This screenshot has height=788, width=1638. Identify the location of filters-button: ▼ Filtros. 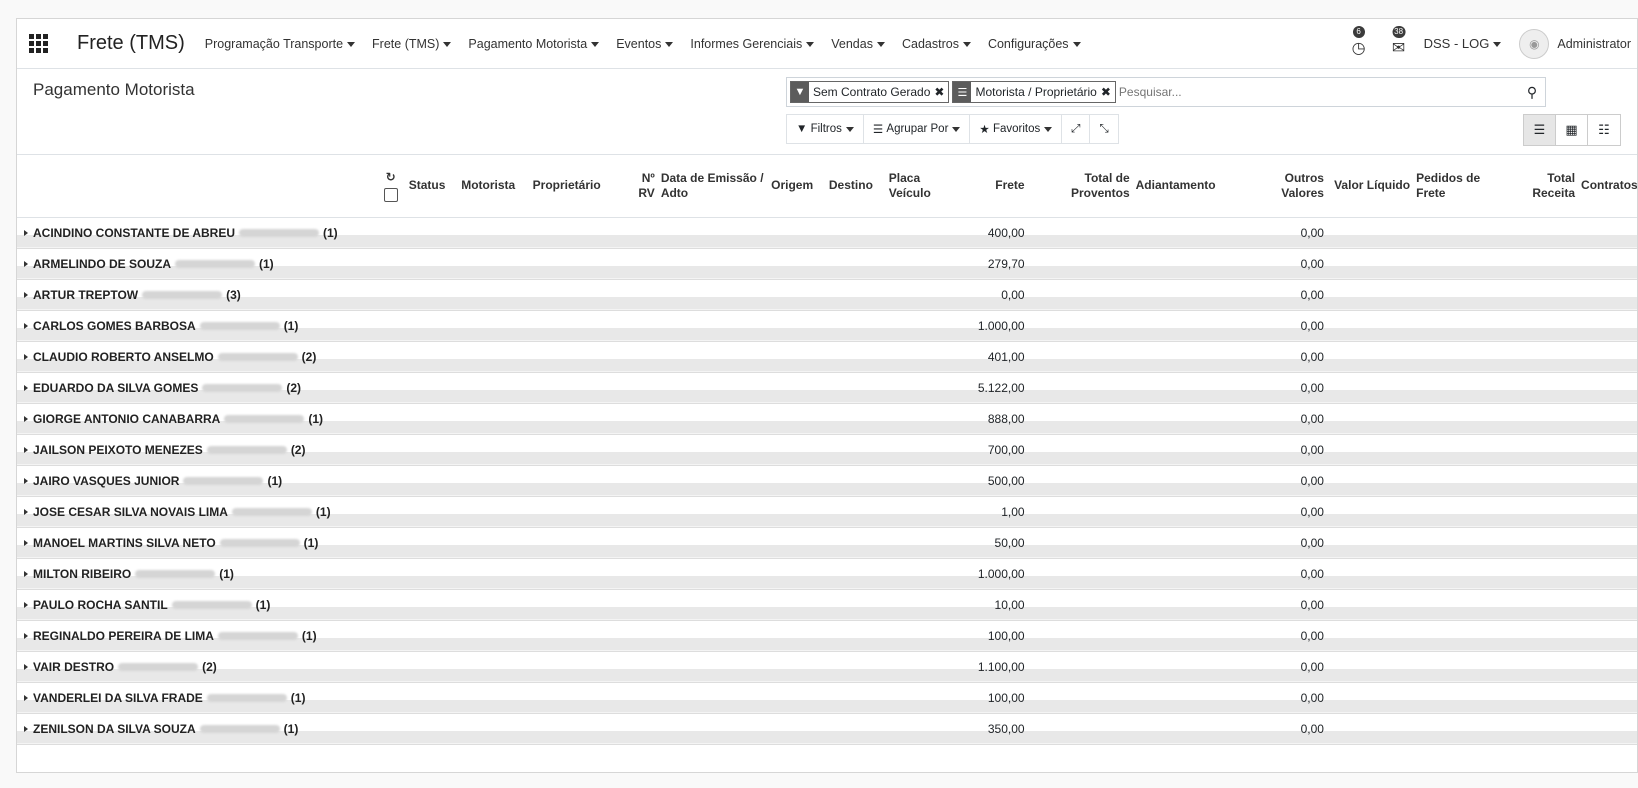
(825, 129).